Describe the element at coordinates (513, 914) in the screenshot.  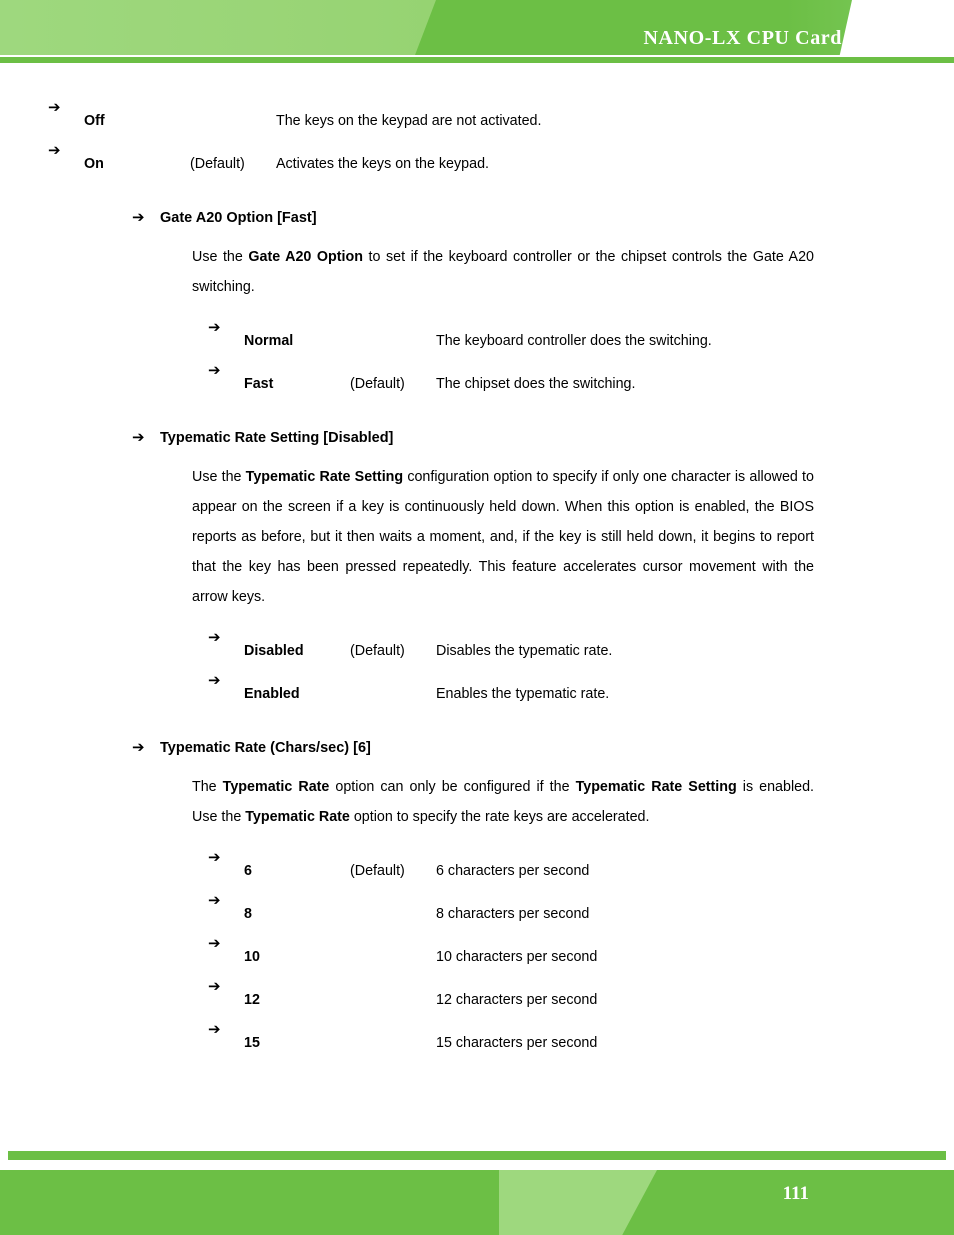
I see `option-description: 8 characters per second` at that location.